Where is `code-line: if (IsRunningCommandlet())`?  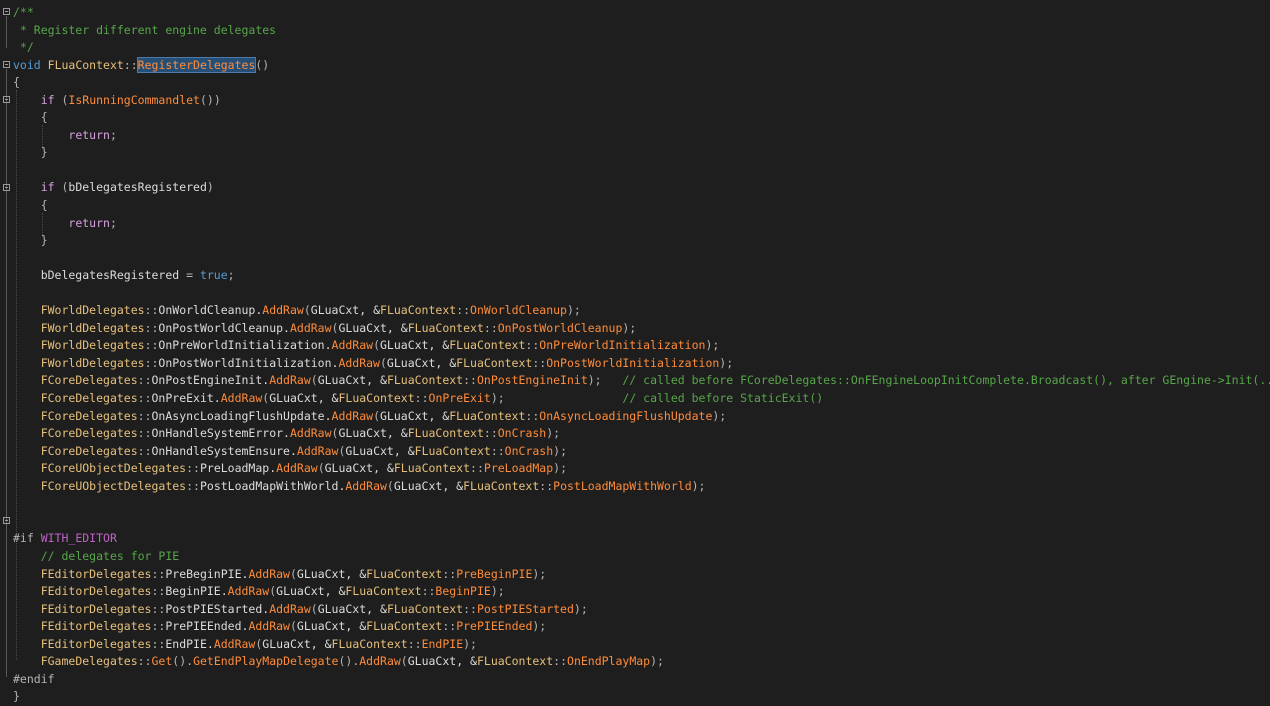
code-line: if (IsRunningCommandlet()) is located at coordinates (638, 101).